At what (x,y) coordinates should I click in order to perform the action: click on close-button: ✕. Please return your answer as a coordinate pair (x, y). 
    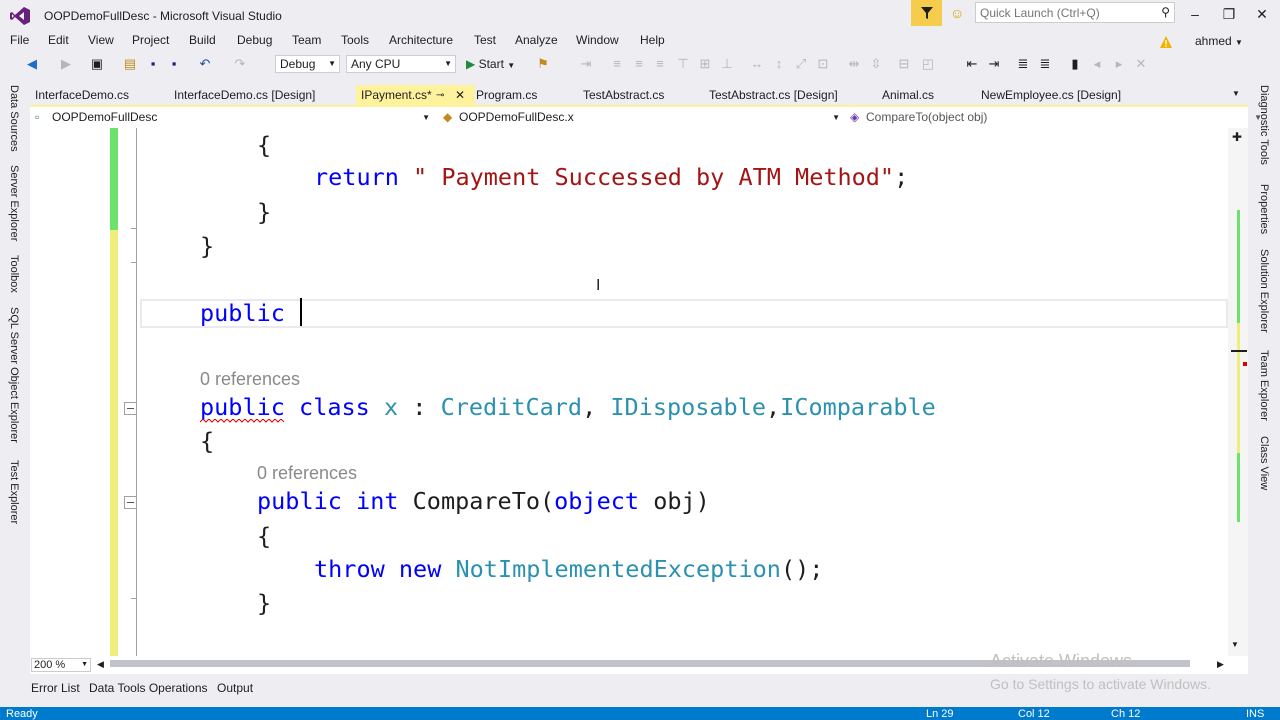
    Looking at the image, I should click on (1262, 14).